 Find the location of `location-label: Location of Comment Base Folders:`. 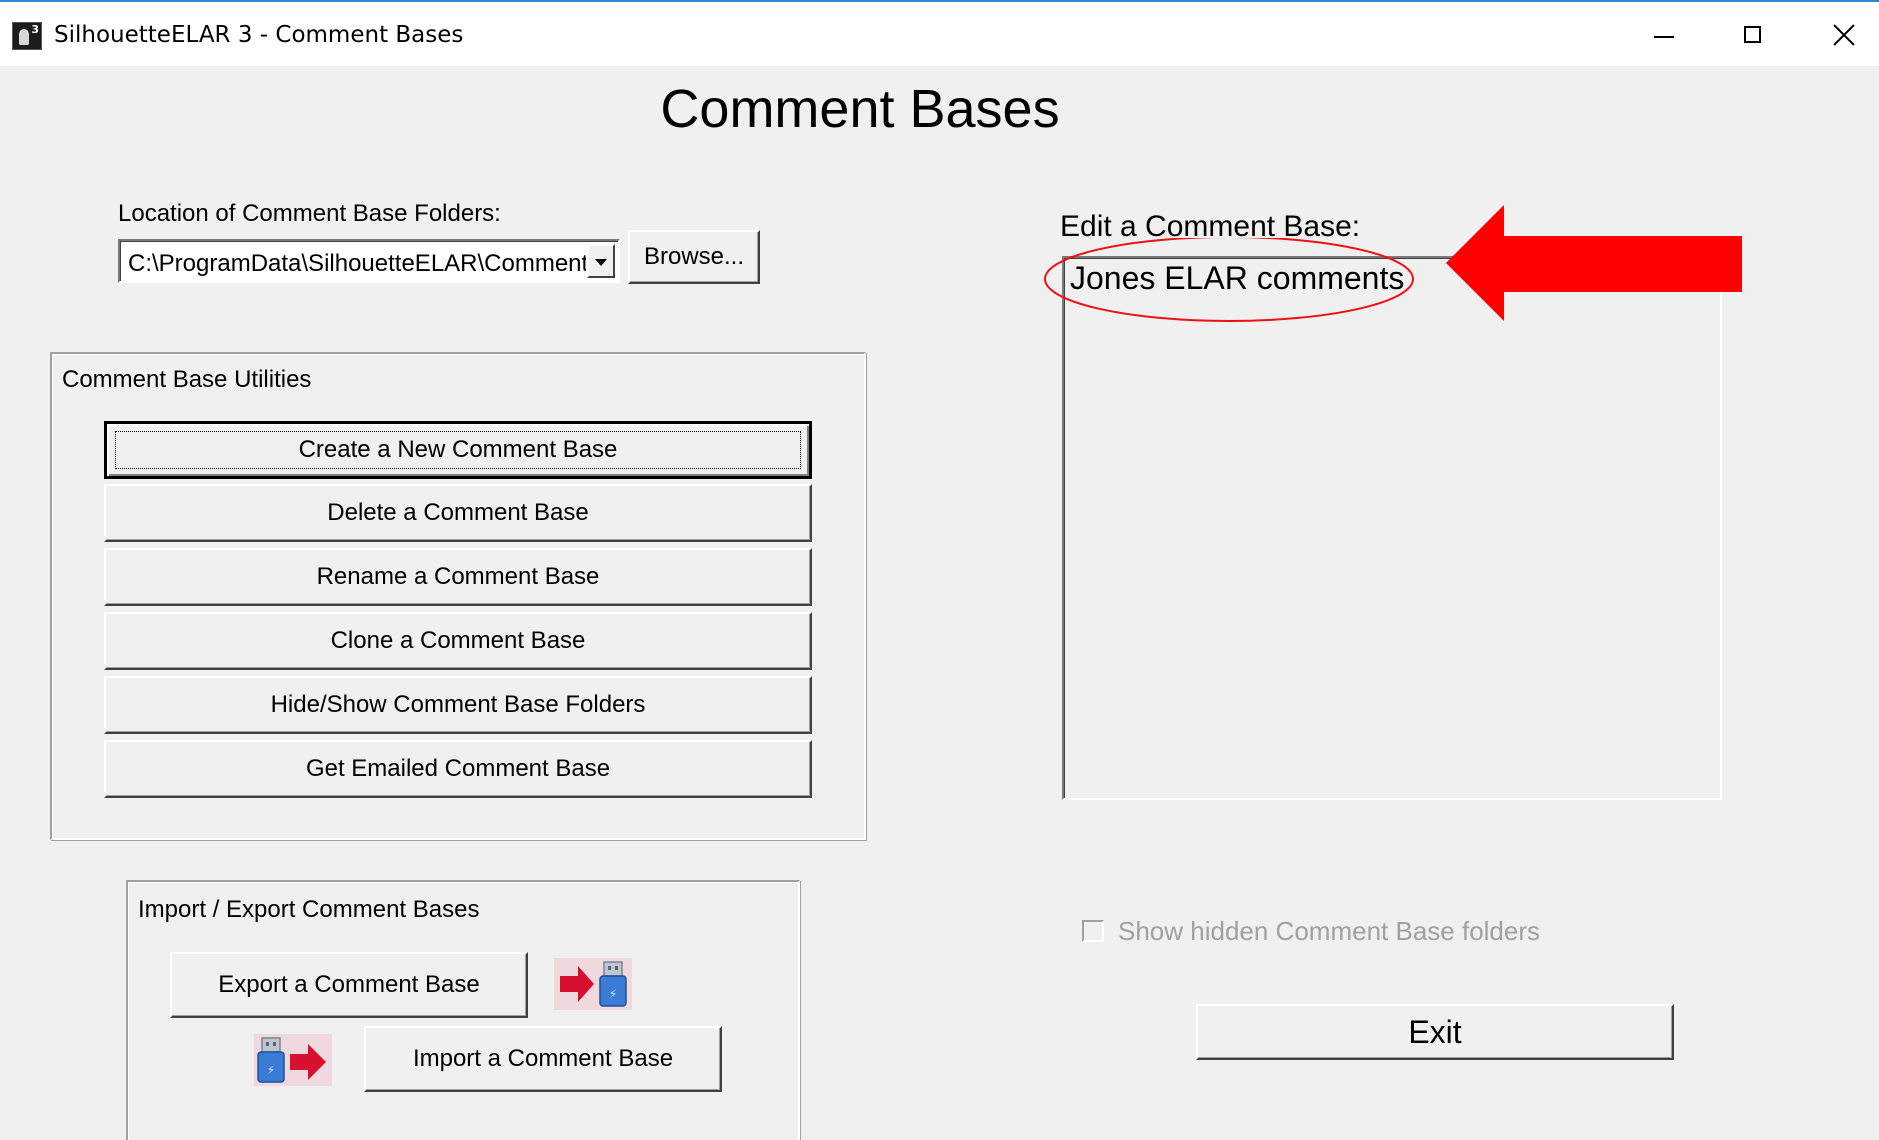

location-label: Location of Comment Base Folders: is located at coordinates (309, 213).